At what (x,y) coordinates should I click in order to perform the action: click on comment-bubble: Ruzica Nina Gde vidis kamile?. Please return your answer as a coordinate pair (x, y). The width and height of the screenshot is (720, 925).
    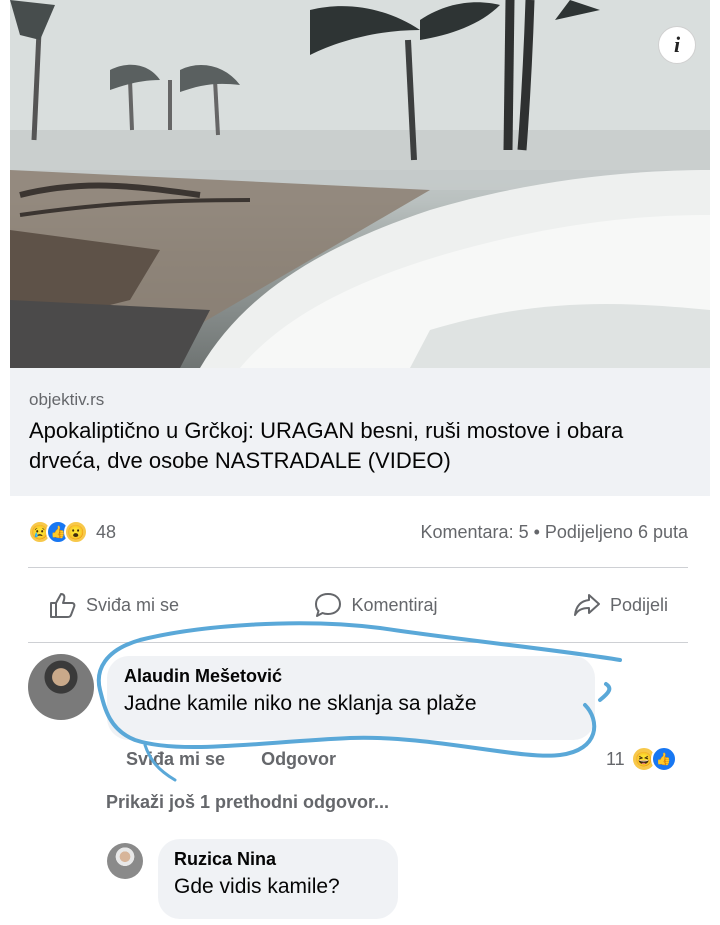
    Looking at the image, I should click on (278, 879).